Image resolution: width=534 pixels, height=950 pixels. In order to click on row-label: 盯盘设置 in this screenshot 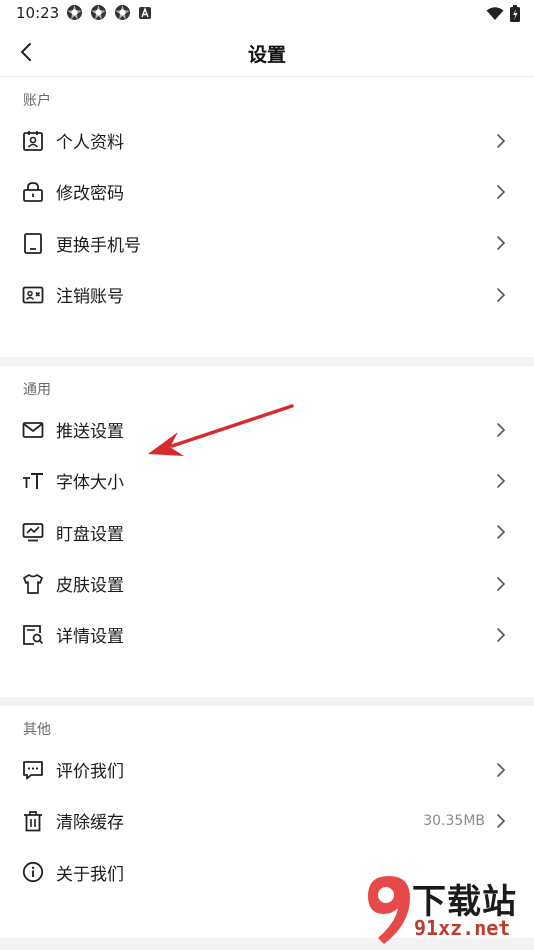, I will do `click(90, 534)`.